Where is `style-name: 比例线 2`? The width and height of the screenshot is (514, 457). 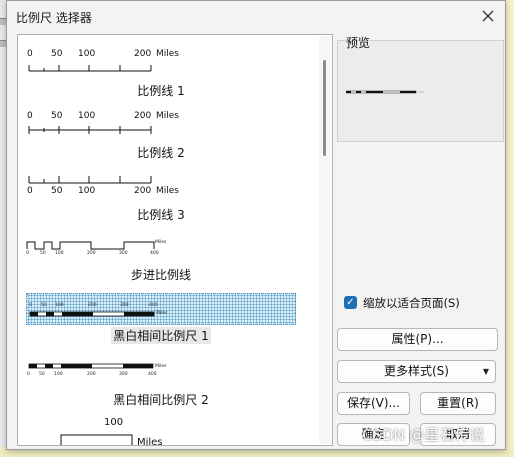
style-name: 比例线 2 is located at coordinates (161, 153).